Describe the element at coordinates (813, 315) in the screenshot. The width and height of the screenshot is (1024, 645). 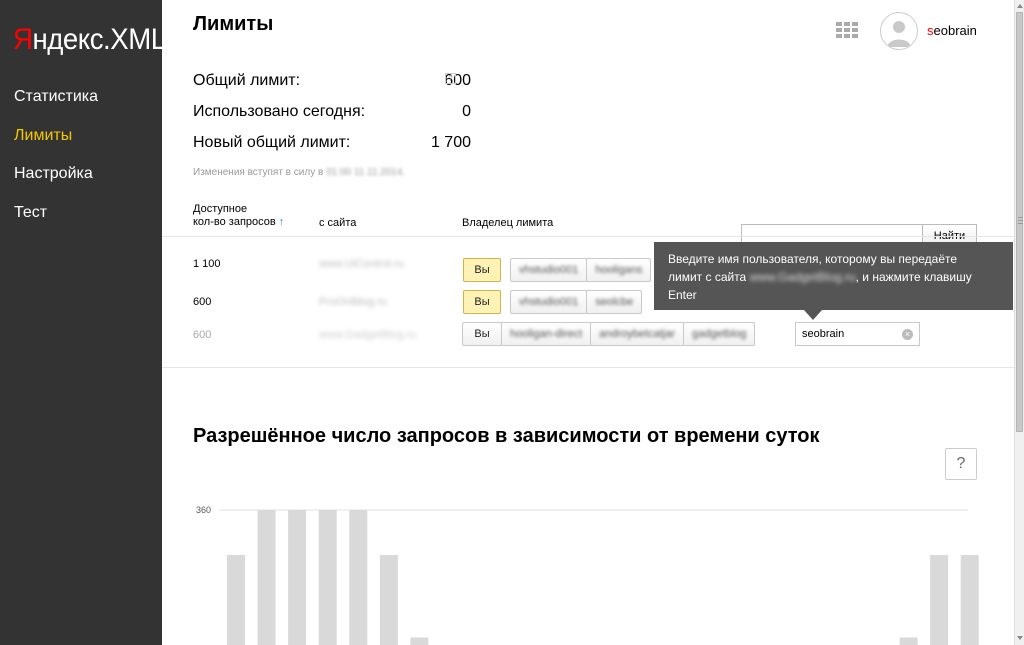
I see `tooltip-pointer` at that location.